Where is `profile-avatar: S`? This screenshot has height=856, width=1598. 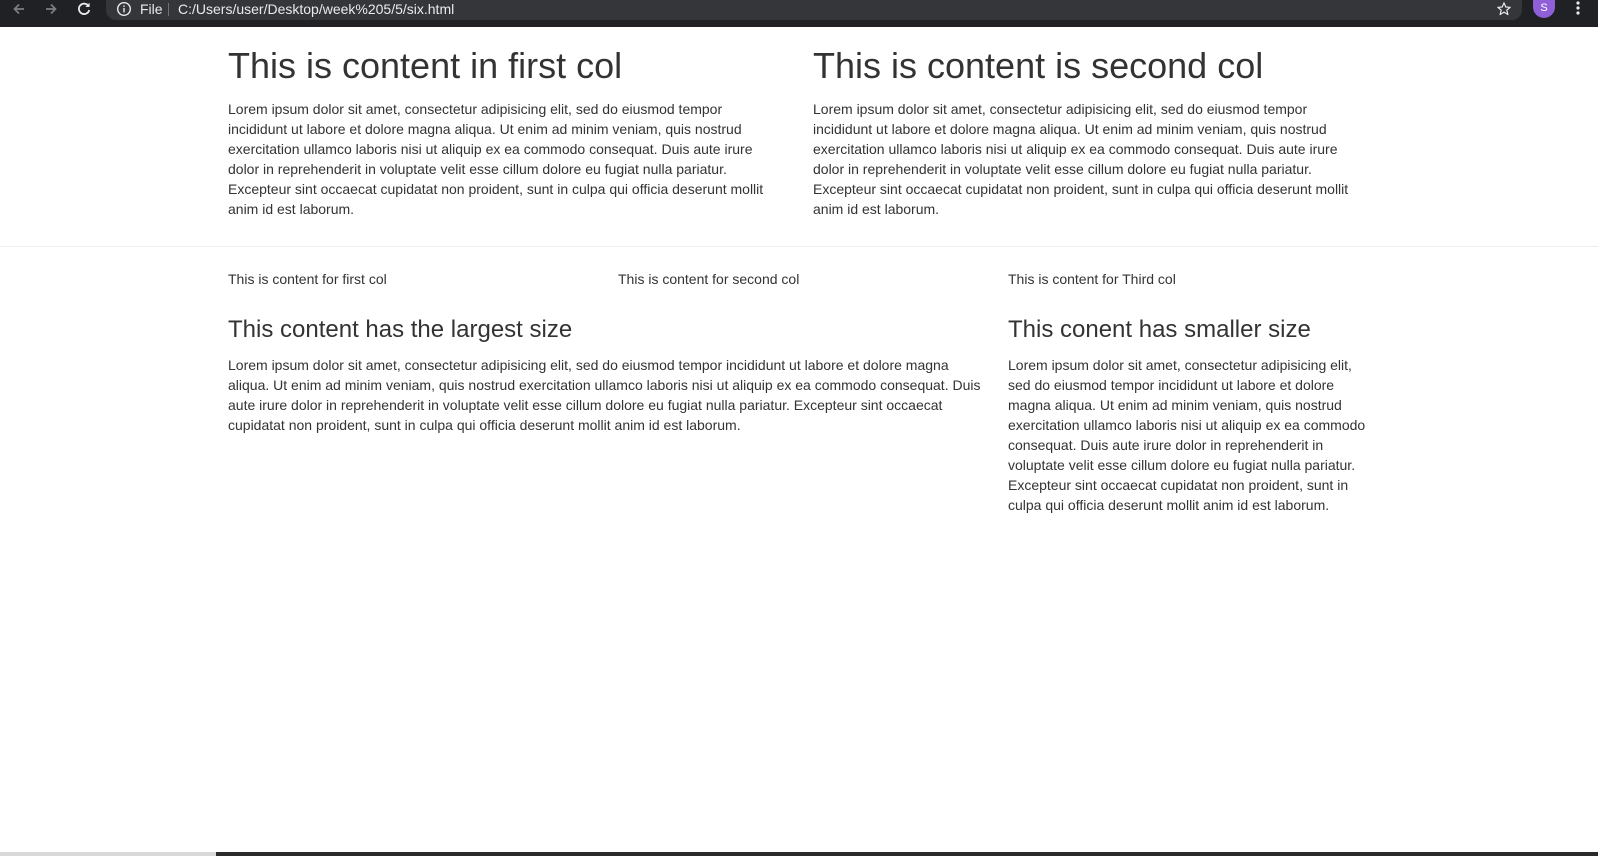 profile-avatar: S is located at coordinates (1544, 9).